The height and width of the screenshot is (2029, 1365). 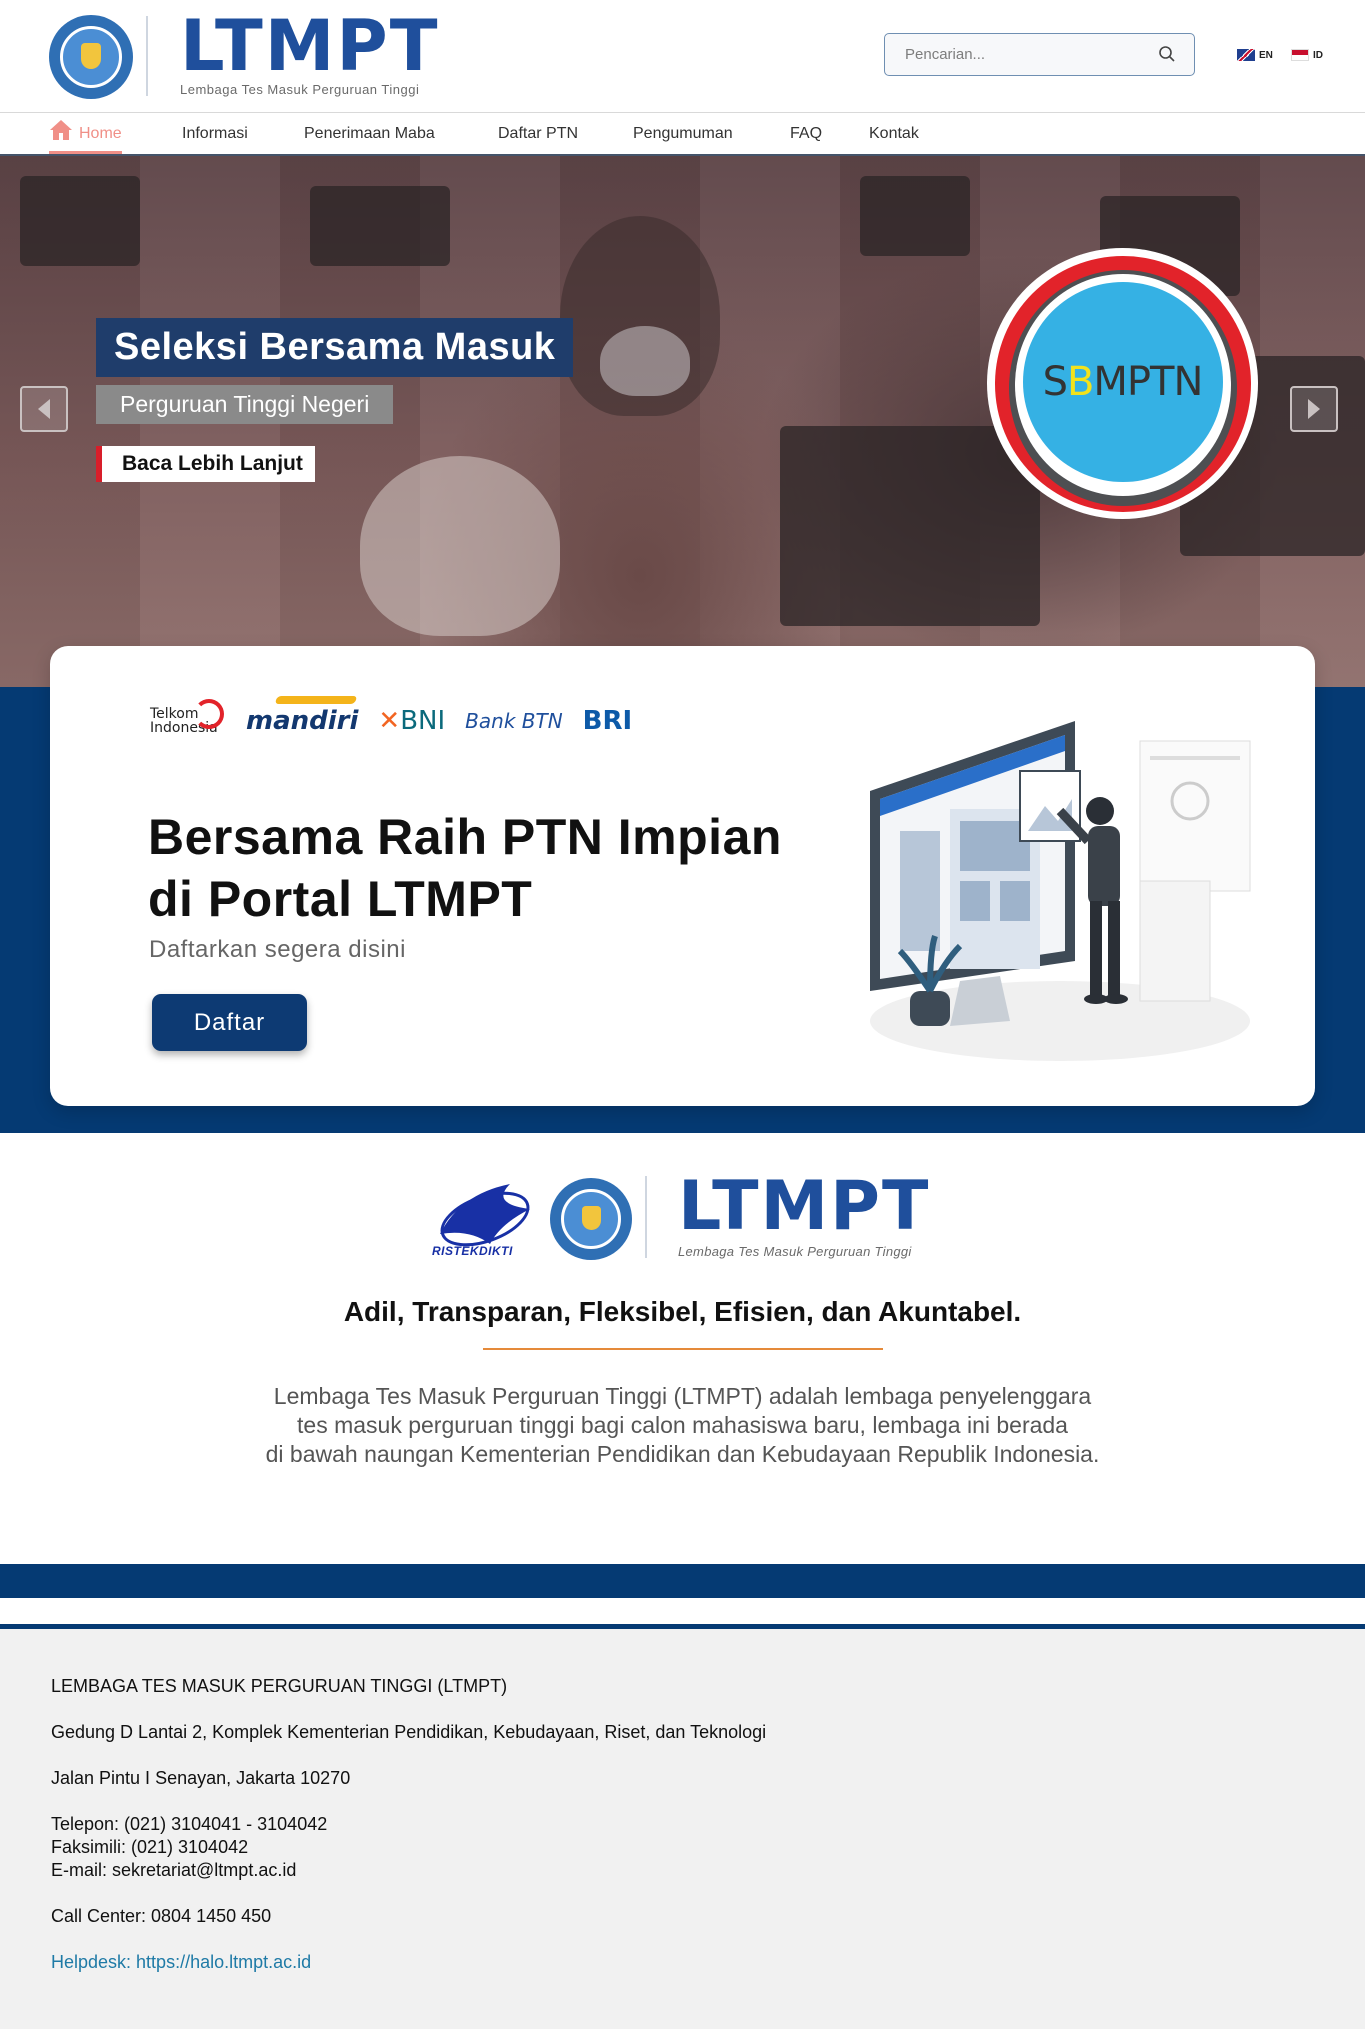 I want to click on nav-faq: FAQ, so click(x=806, y=133).